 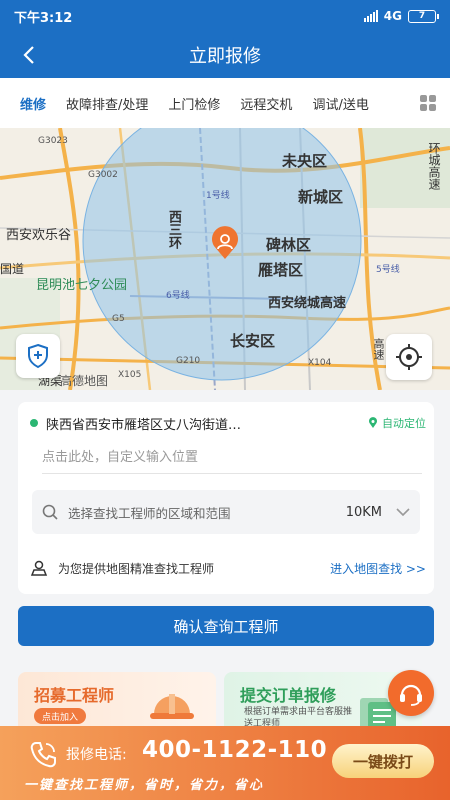 I want to click on current-address-row: 陕西省西安市雁塔区丈八沟街道… 自动定位, so click(x=228, y=423).